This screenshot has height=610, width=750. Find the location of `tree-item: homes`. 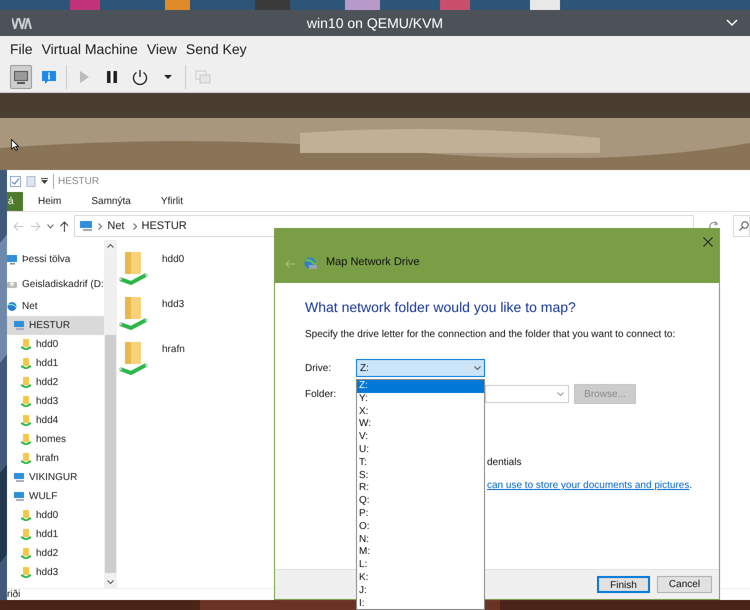

tree-item: homes is located at coordinates (55, 439).